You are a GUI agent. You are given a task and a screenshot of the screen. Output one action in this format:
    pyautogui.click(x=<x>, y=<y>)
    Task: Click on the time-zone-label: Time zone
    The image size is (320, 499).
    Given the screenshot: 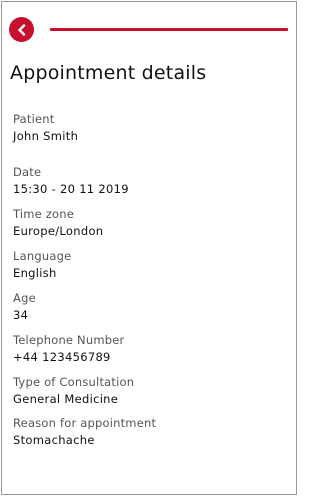 What is the action you would take?
    pyautogui.click(x=44, y=214)
    